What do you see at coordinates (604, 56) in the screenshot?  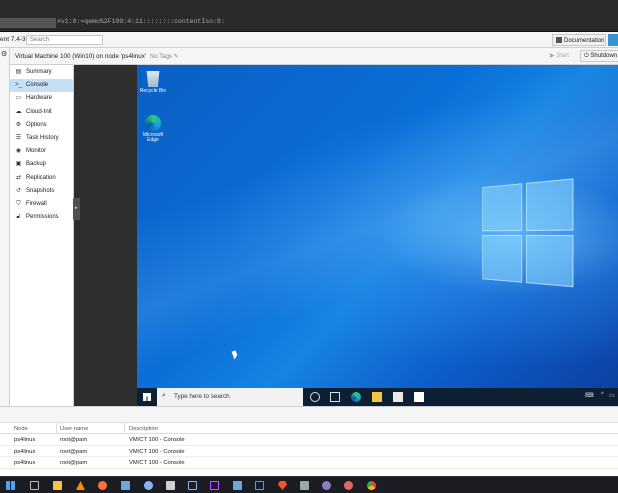 I see `shutdown-label: Shutdown` at bounding box center [604, 56].